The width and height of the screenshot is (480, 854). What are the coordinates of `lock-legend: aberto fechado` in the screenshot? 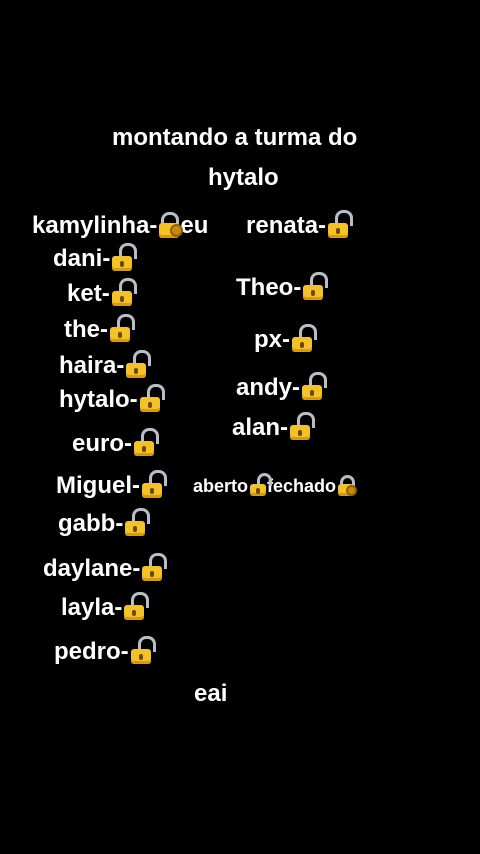 It's located at (275, 486).